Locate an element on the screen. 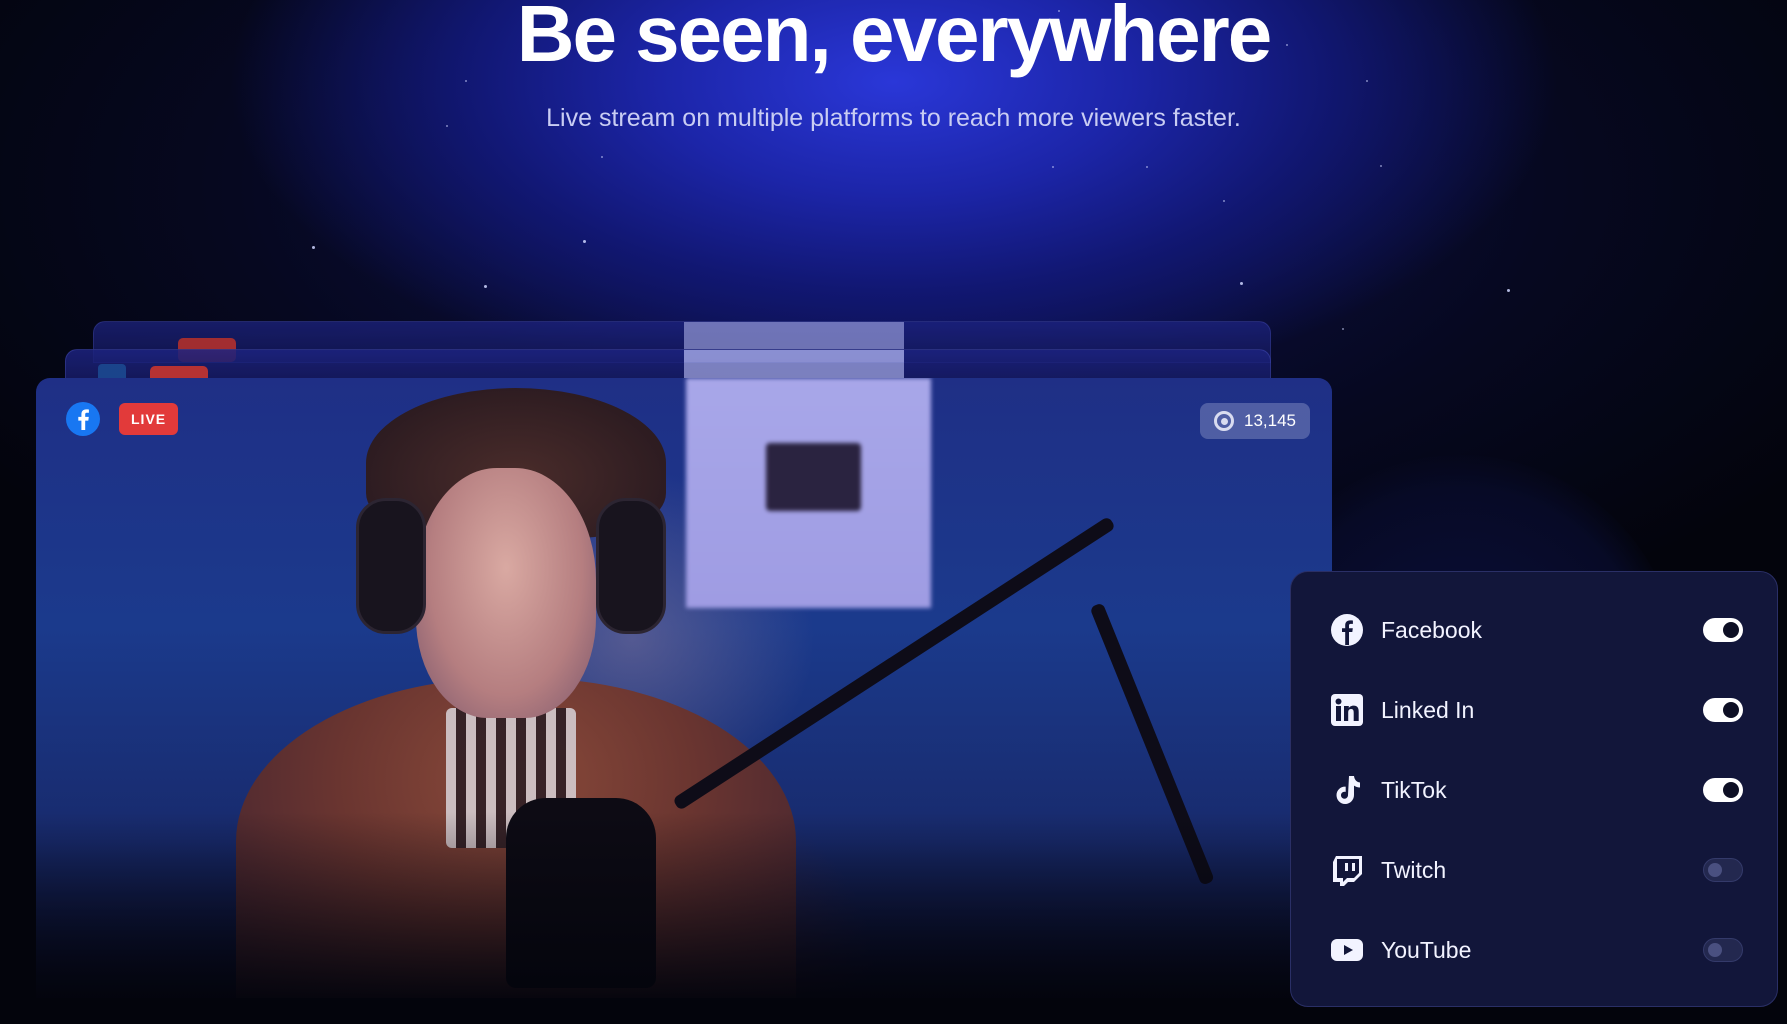  streamer-hair is located at coordinates (516, 463).